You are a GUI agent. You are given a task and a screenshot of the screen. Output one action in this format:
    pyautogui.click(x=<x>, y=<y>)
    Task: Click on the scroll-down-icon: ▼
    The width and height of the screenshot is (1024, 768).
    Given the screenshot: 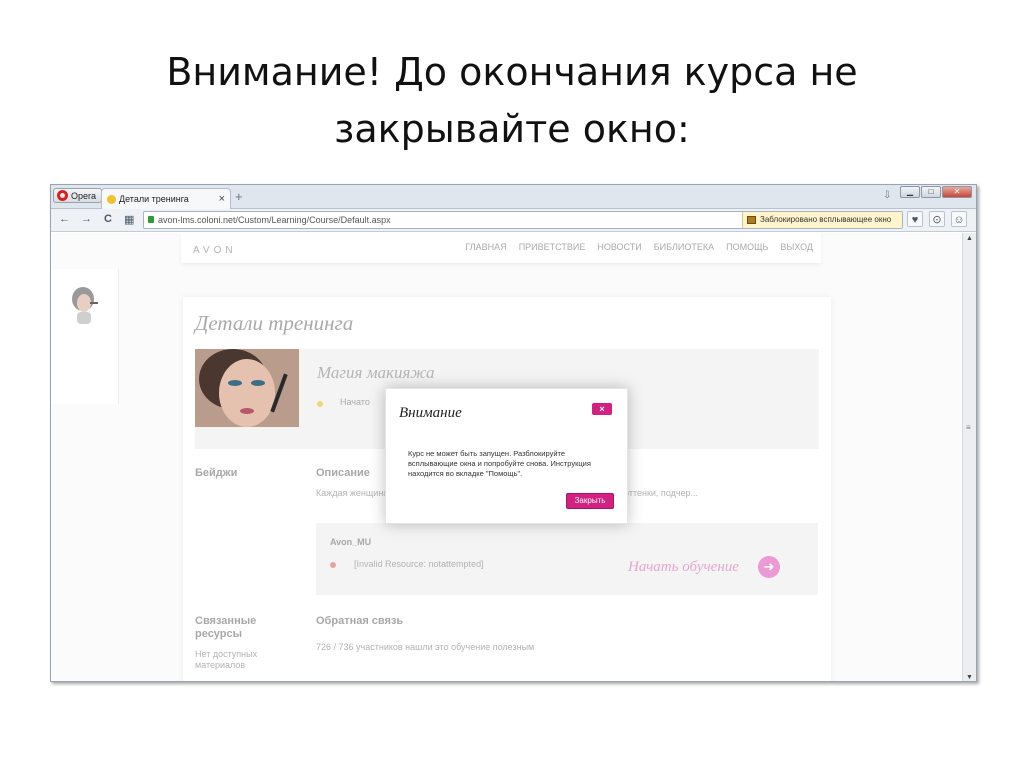 What is the action you would take?
    pyautogui.click(x=969, y=677)
    